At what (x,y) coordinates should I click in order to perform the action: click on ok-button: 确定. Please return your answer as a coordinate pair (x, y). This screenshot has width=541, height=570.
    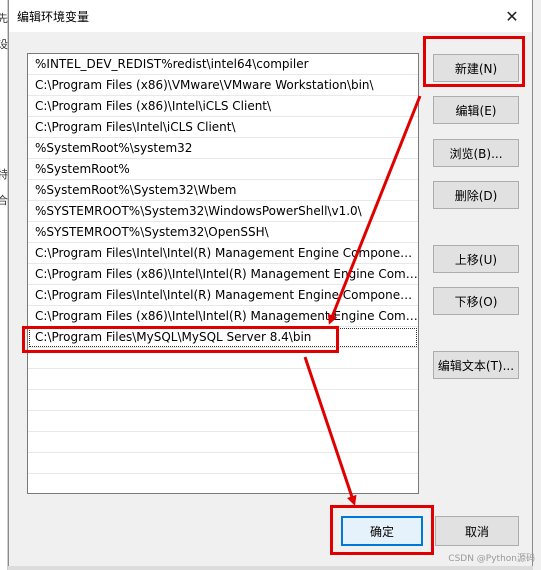
    Looking at the image, I should click on (382, 531).